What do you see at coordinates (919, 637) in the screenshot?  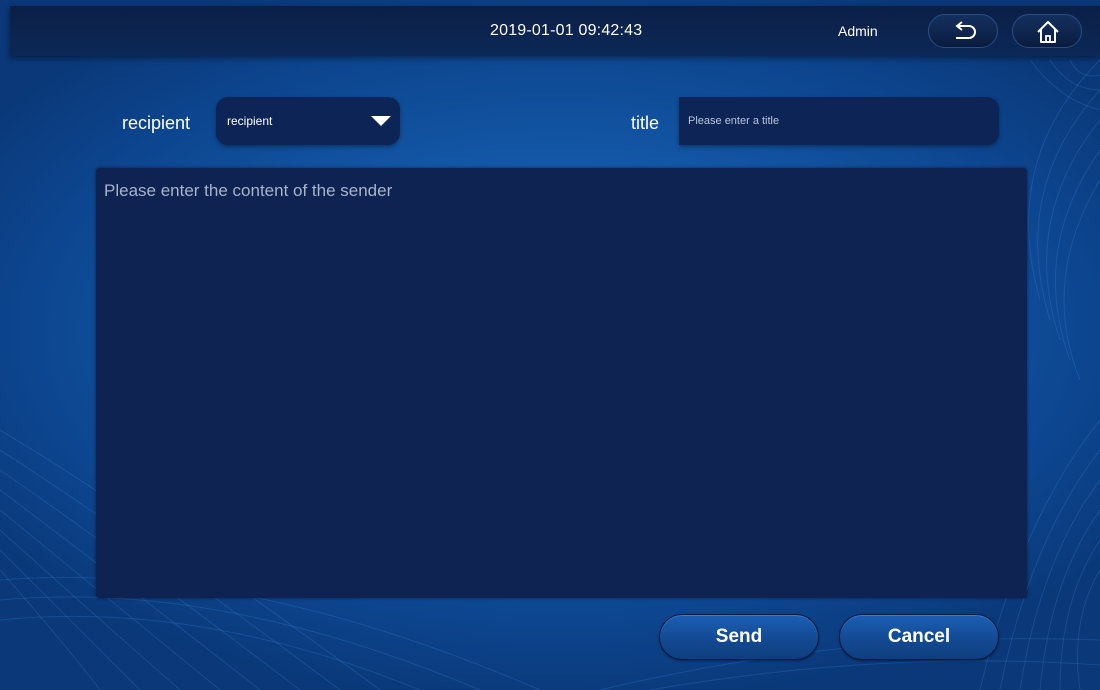 I see `cancel-button: Cancel` at bounding box center [919, 637].